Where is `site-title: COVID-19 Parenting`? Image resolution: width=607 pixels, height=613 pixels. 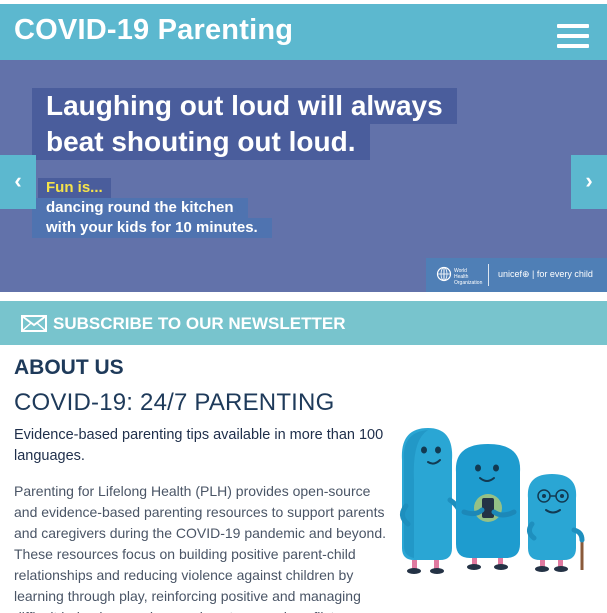
site-title: COVID-19 Parenting is located at coordinates (153, 30).